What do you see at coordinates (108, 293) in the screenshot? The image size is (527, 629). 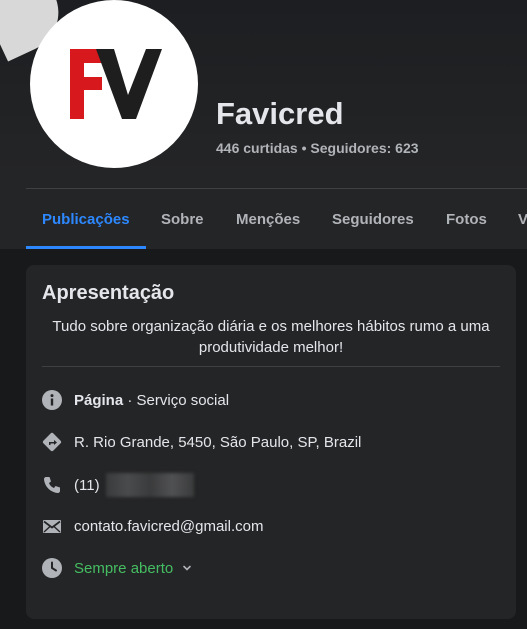 I see `intro-title: Apresentação` at bounding box center [108, 293].